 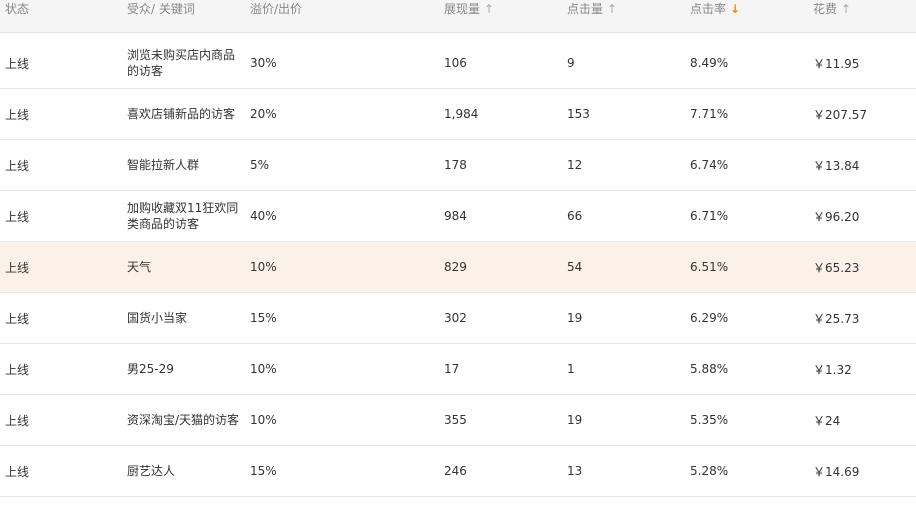 I want to click on cell-impressions: 17, so click(x=452, y=369).